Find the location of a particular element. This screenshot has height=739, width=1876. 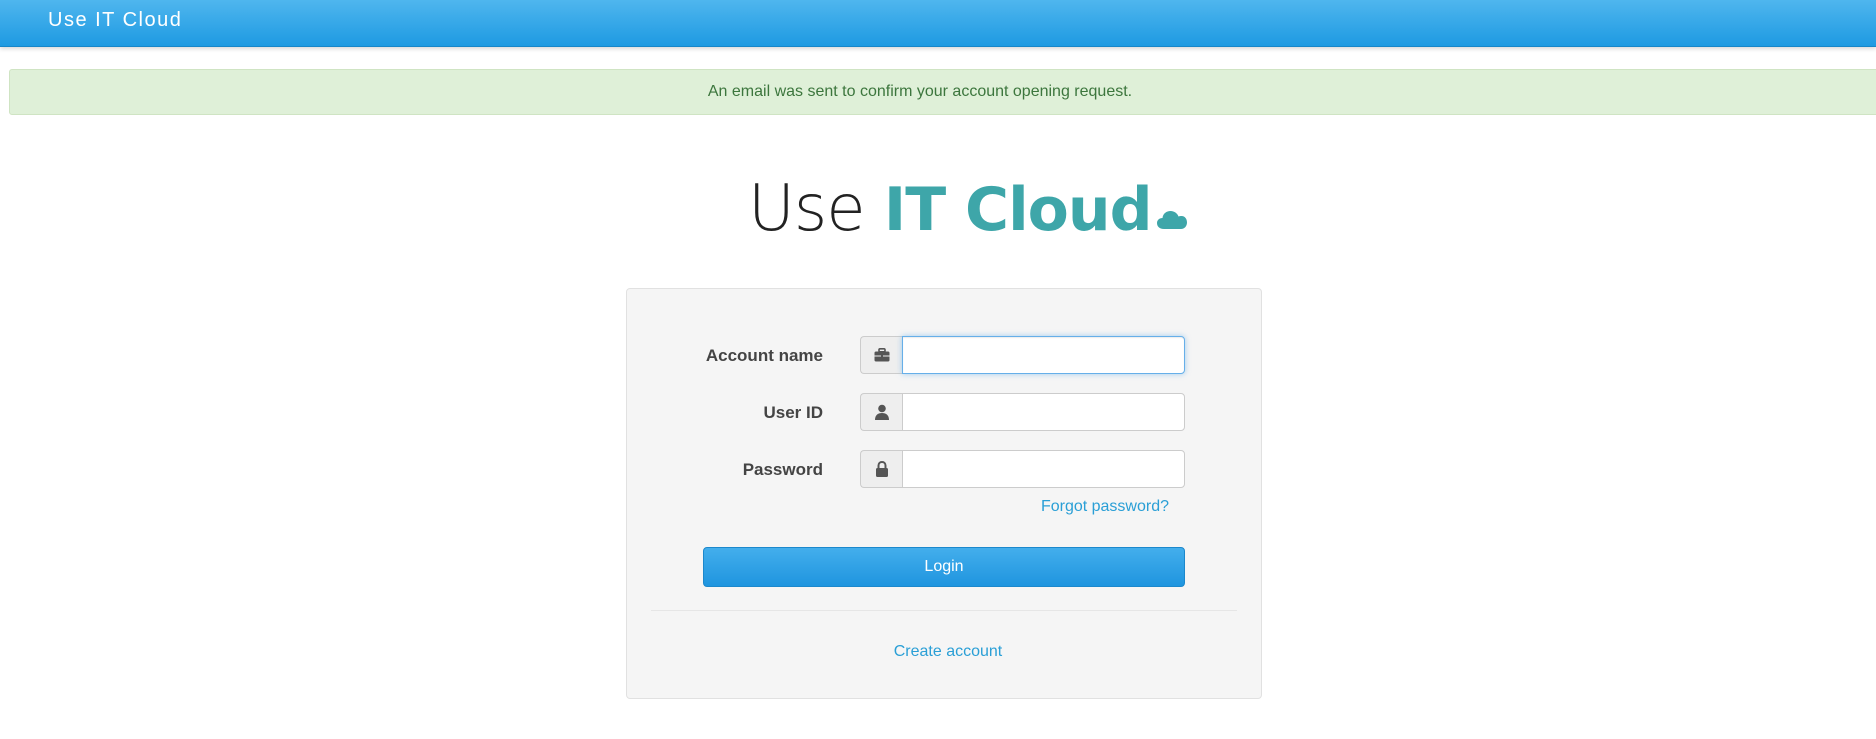

create-account-link: Create account is located at coordinates (944, 652).